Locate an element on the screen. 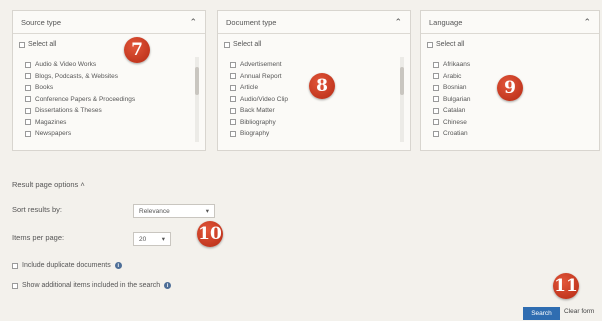  callout-badge-10: 10 is located at coordinates (210, 234).